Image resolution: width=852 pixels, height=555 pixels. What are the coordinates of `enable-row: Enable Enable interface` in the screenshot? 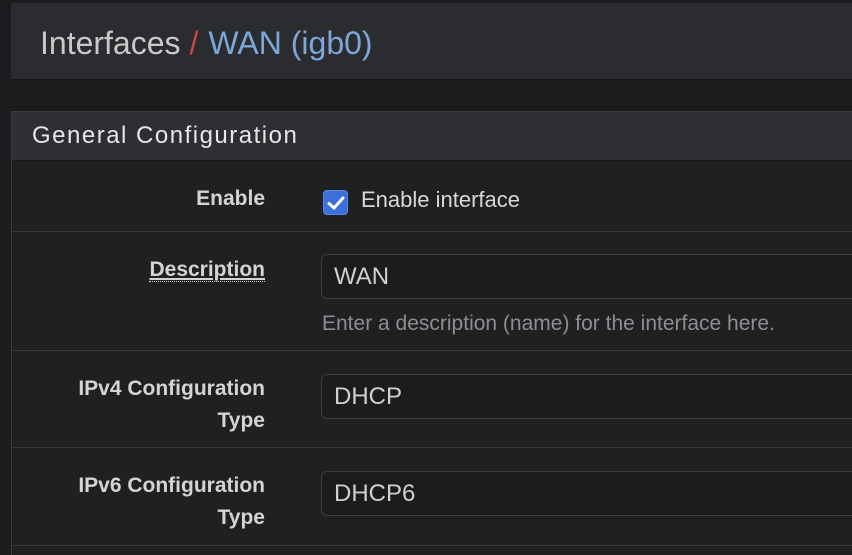 It's located at (432, 196).